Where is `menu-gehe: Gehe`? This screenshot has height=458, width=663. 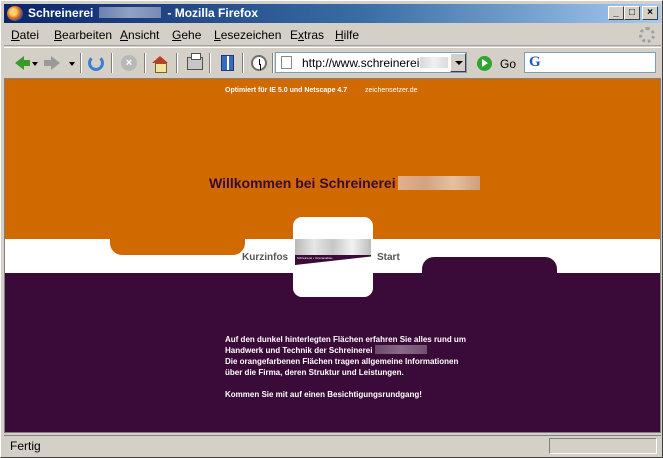 menu-gehe: Gehe is located at coordinates (186, 35).